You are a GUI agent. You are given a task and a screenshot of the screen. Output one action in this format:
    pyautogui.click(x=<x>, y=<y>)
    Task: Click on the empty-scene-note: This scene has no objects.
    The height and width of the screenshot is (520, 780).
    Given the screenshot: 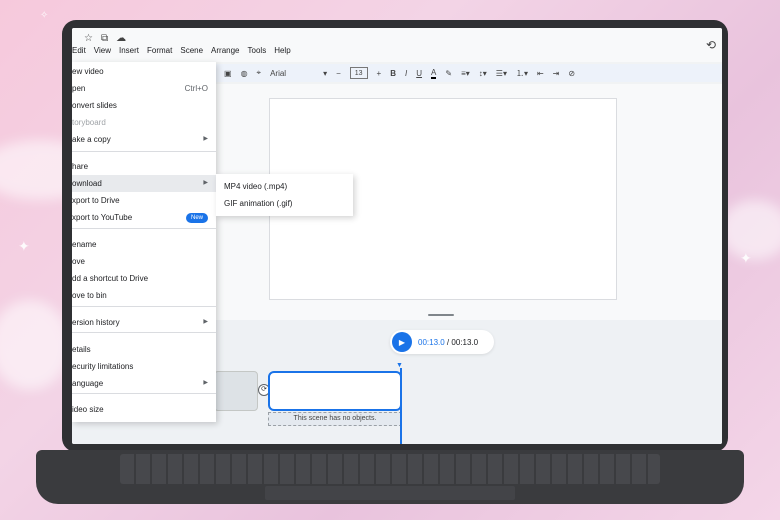 What is the action you would take?
    pyautogui.click(x=335, y=419)
    